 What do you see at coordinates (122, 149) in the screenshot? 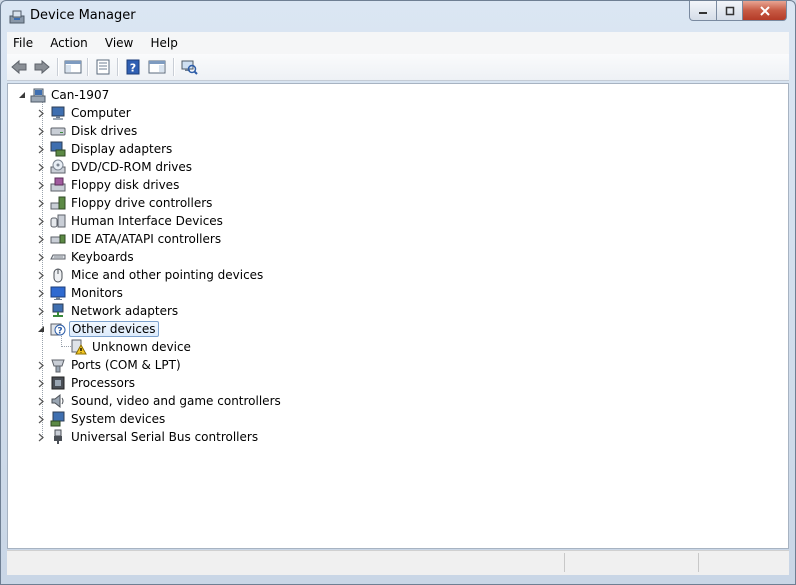
I see `tree-item-label: Display adapters` at bounding box center [122, 149].